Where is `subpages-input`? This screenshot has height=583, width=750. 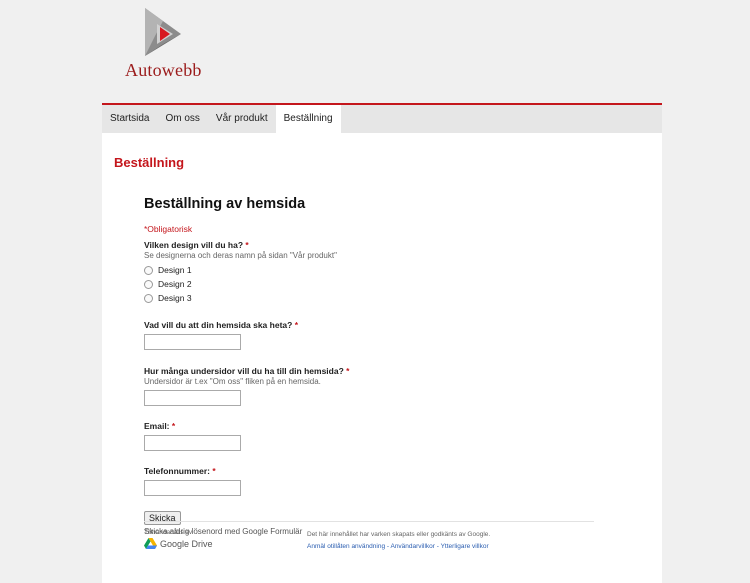
subpages-input is located at coordinates (192, 398).